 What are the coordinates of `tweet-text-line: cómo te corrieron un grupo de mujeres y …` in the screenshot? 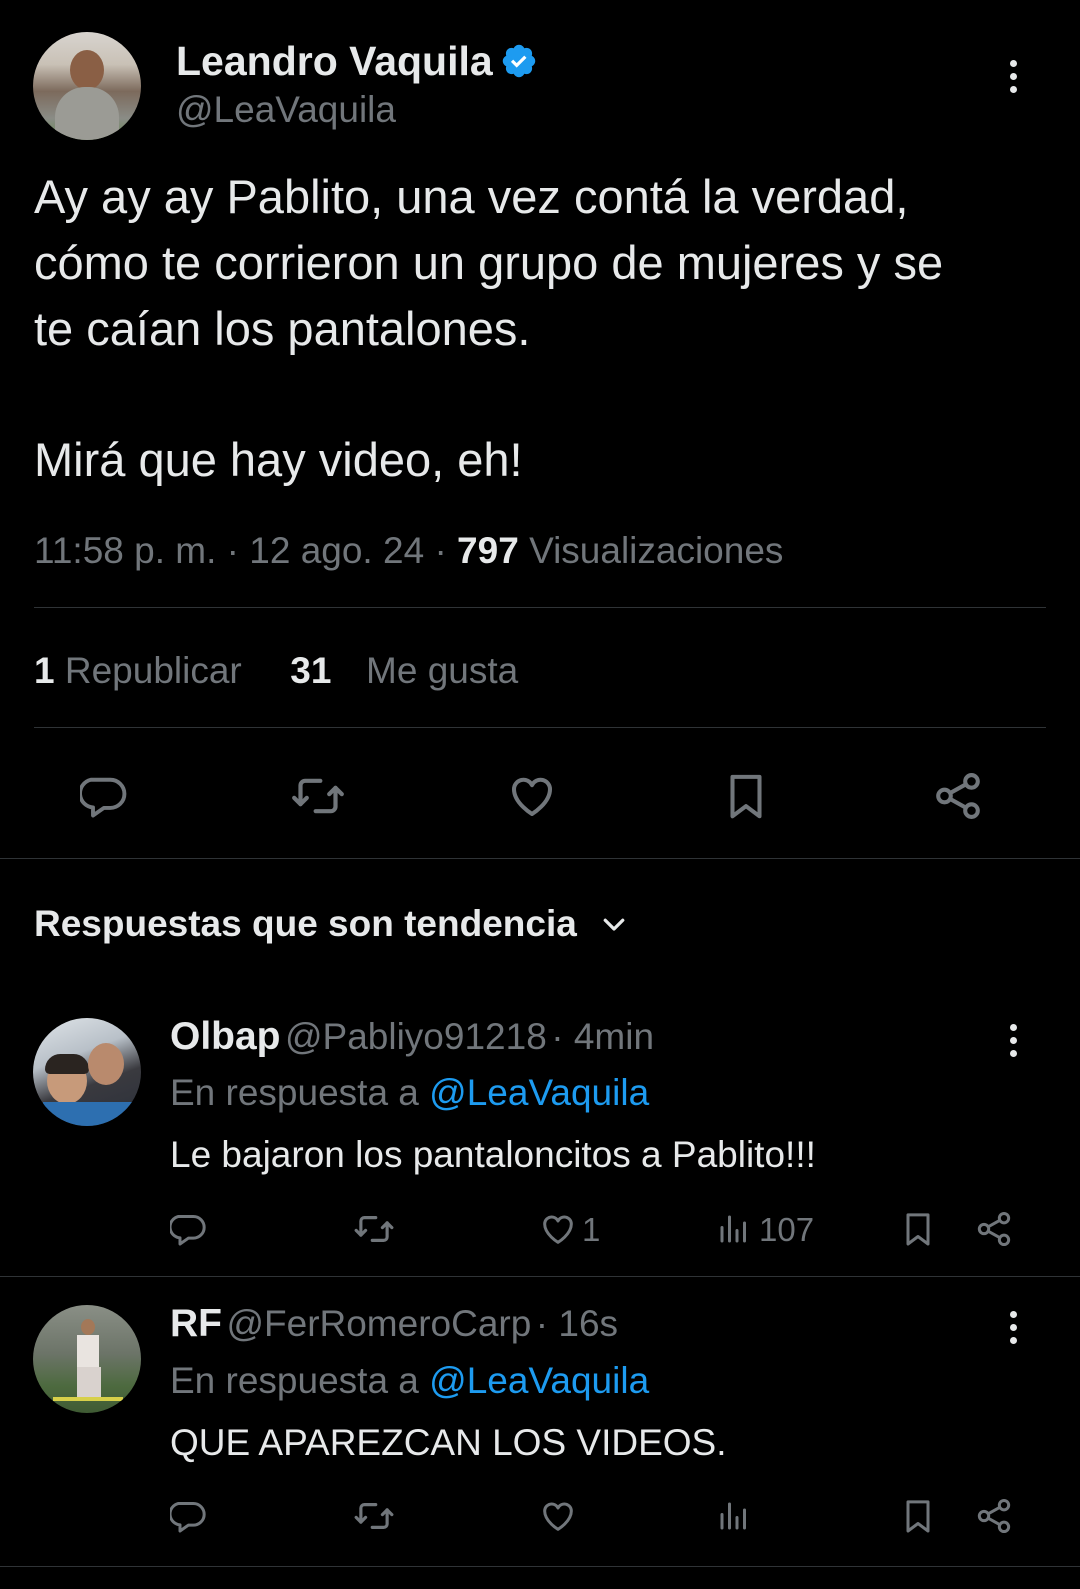 It's located at (489, 262).